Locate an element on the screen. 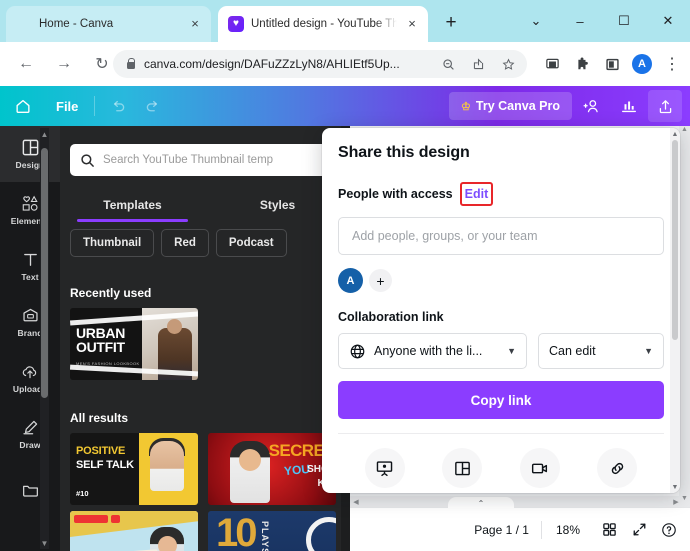  template-layout-icon is located at coordinates (462, 468).